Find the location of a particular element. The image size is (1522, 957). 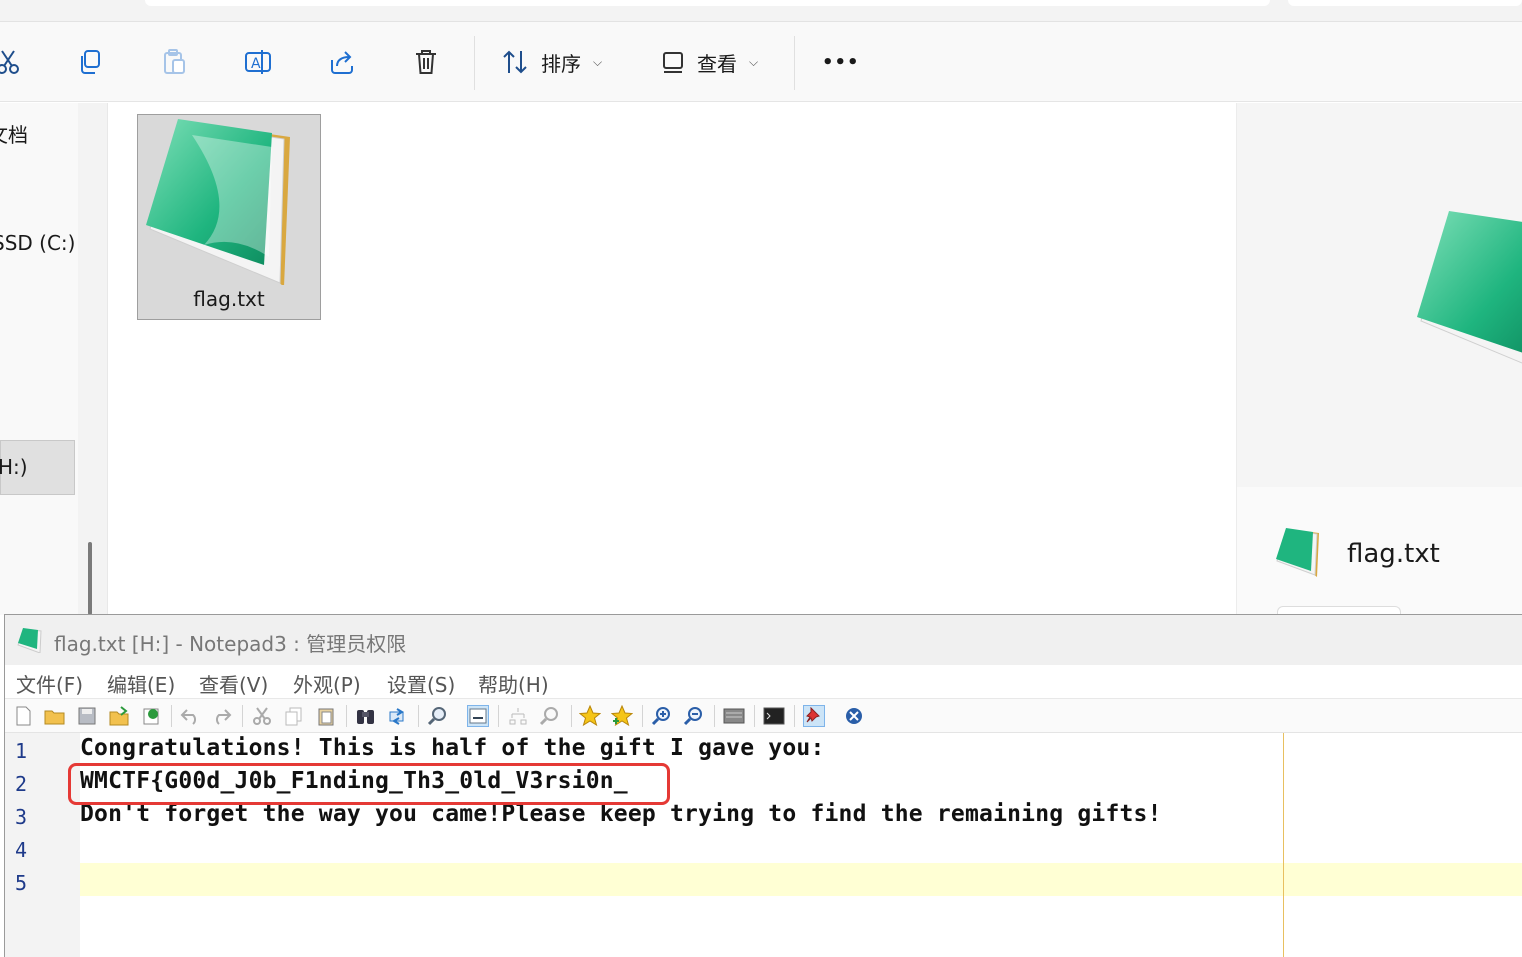

view-icon is located at coordinates (673, 62).